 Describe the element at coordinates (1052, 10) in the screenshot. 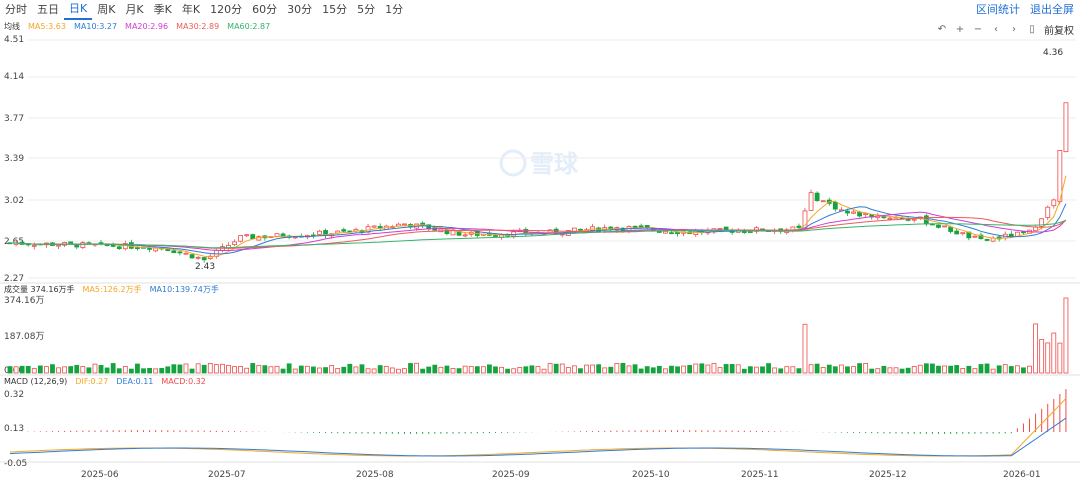

I see `exit-fullscreen-button: 退出全屏` at that location.